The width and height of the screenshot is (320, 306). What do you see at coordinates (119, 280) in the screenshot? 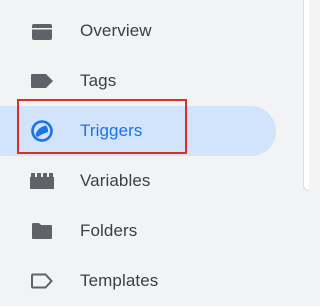
I see `sidebar-item-label: Templates` at bounding box center [119, 280].